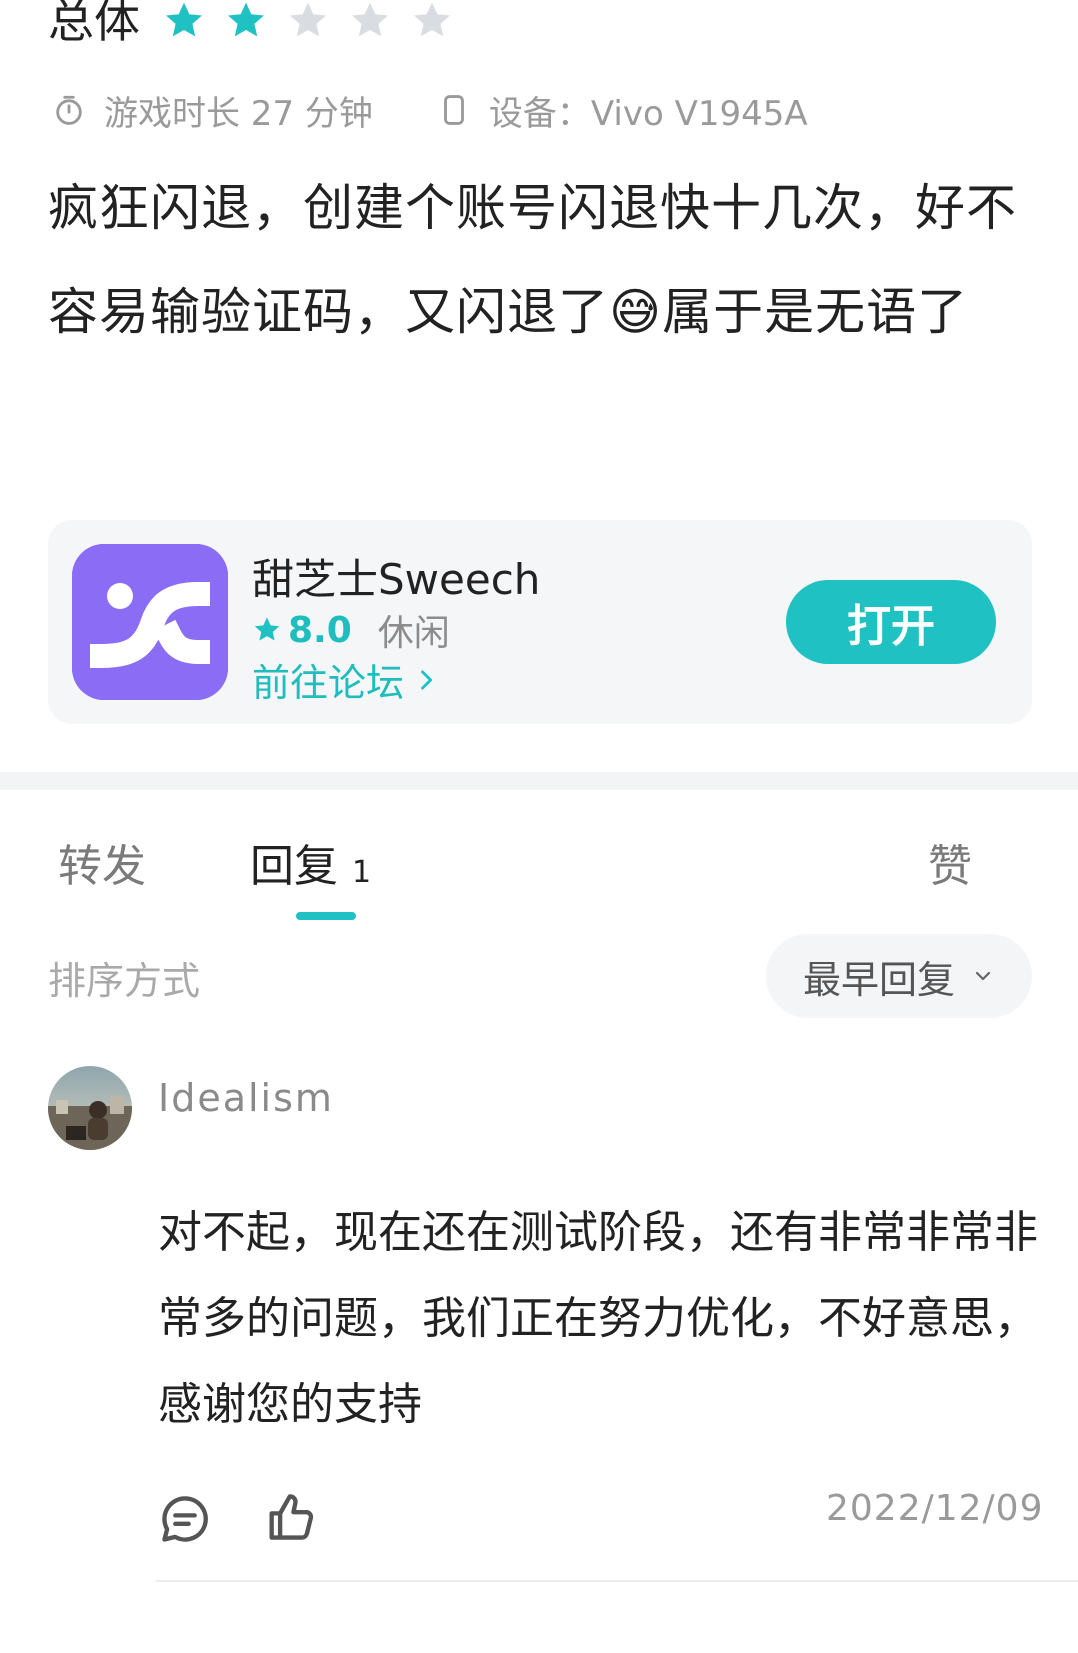  What do you see at coordinates (291, 1517) in the screenshot?
I see `thumbs-up-icon` at bounding box center [291, 1517].